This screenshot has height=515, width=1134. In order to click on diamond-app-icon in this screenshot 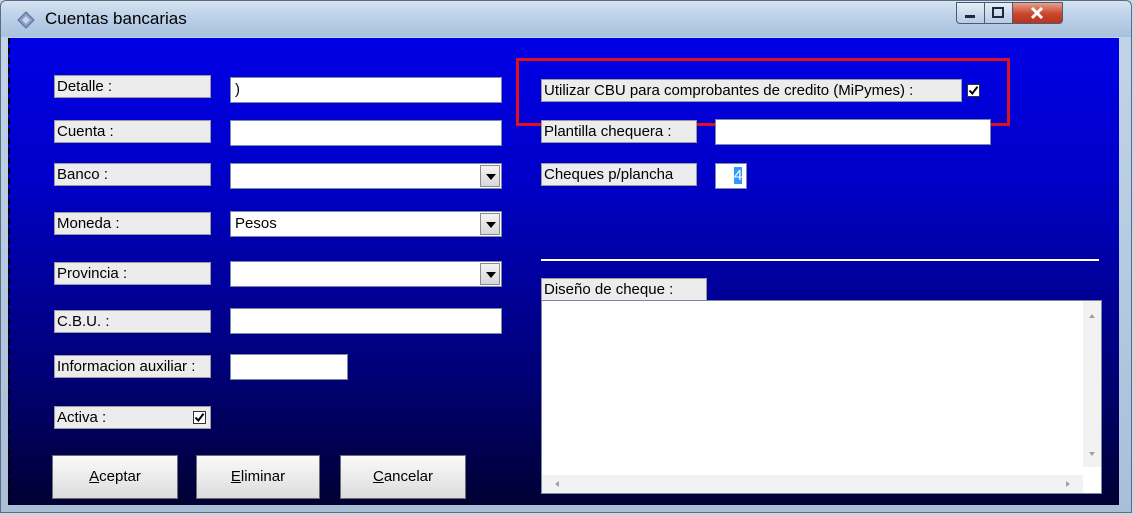, I will do `click(26, 20)`.